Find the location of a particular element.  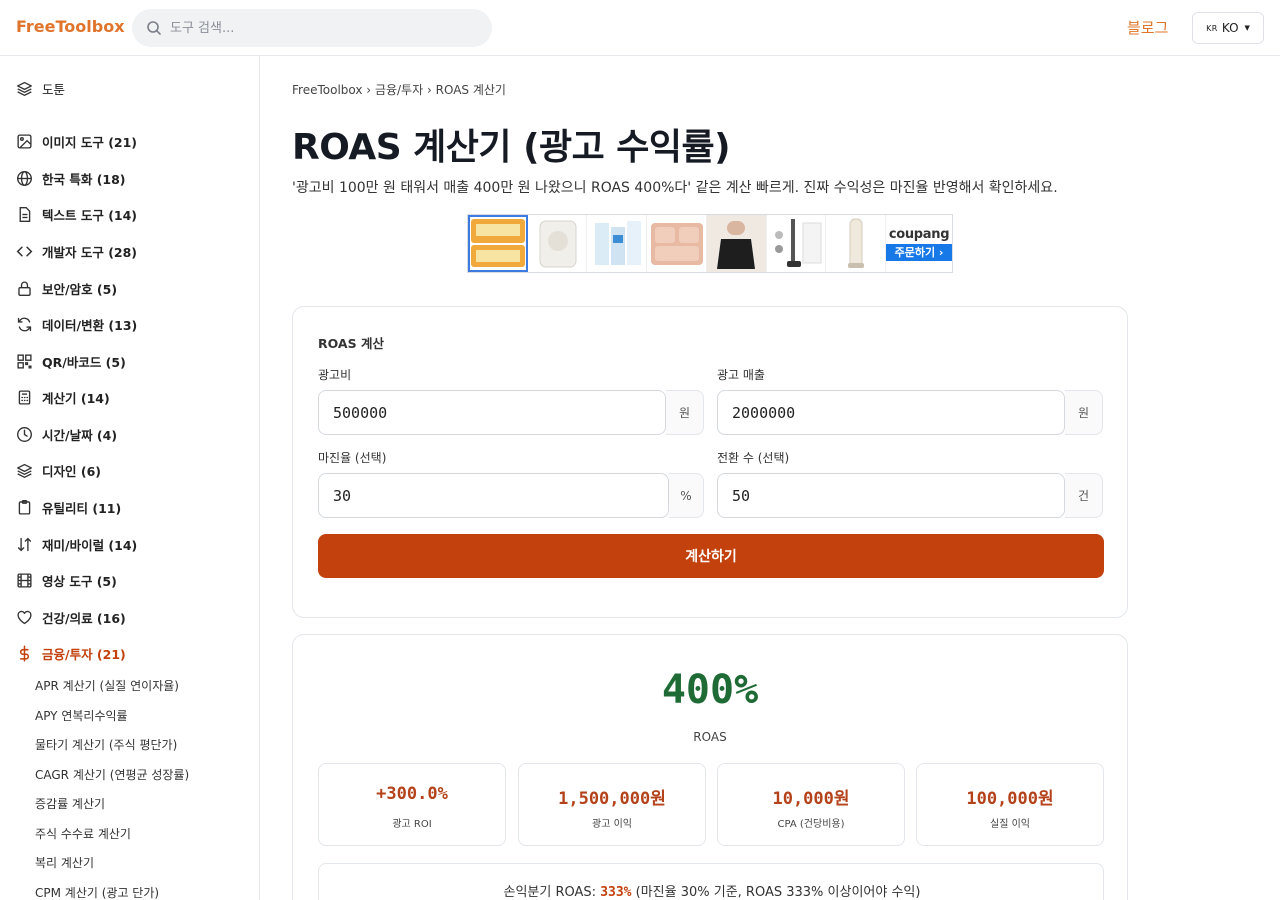

sidebar-item-korea: 한국 특화 (18) is located at coordinates (71, 178).